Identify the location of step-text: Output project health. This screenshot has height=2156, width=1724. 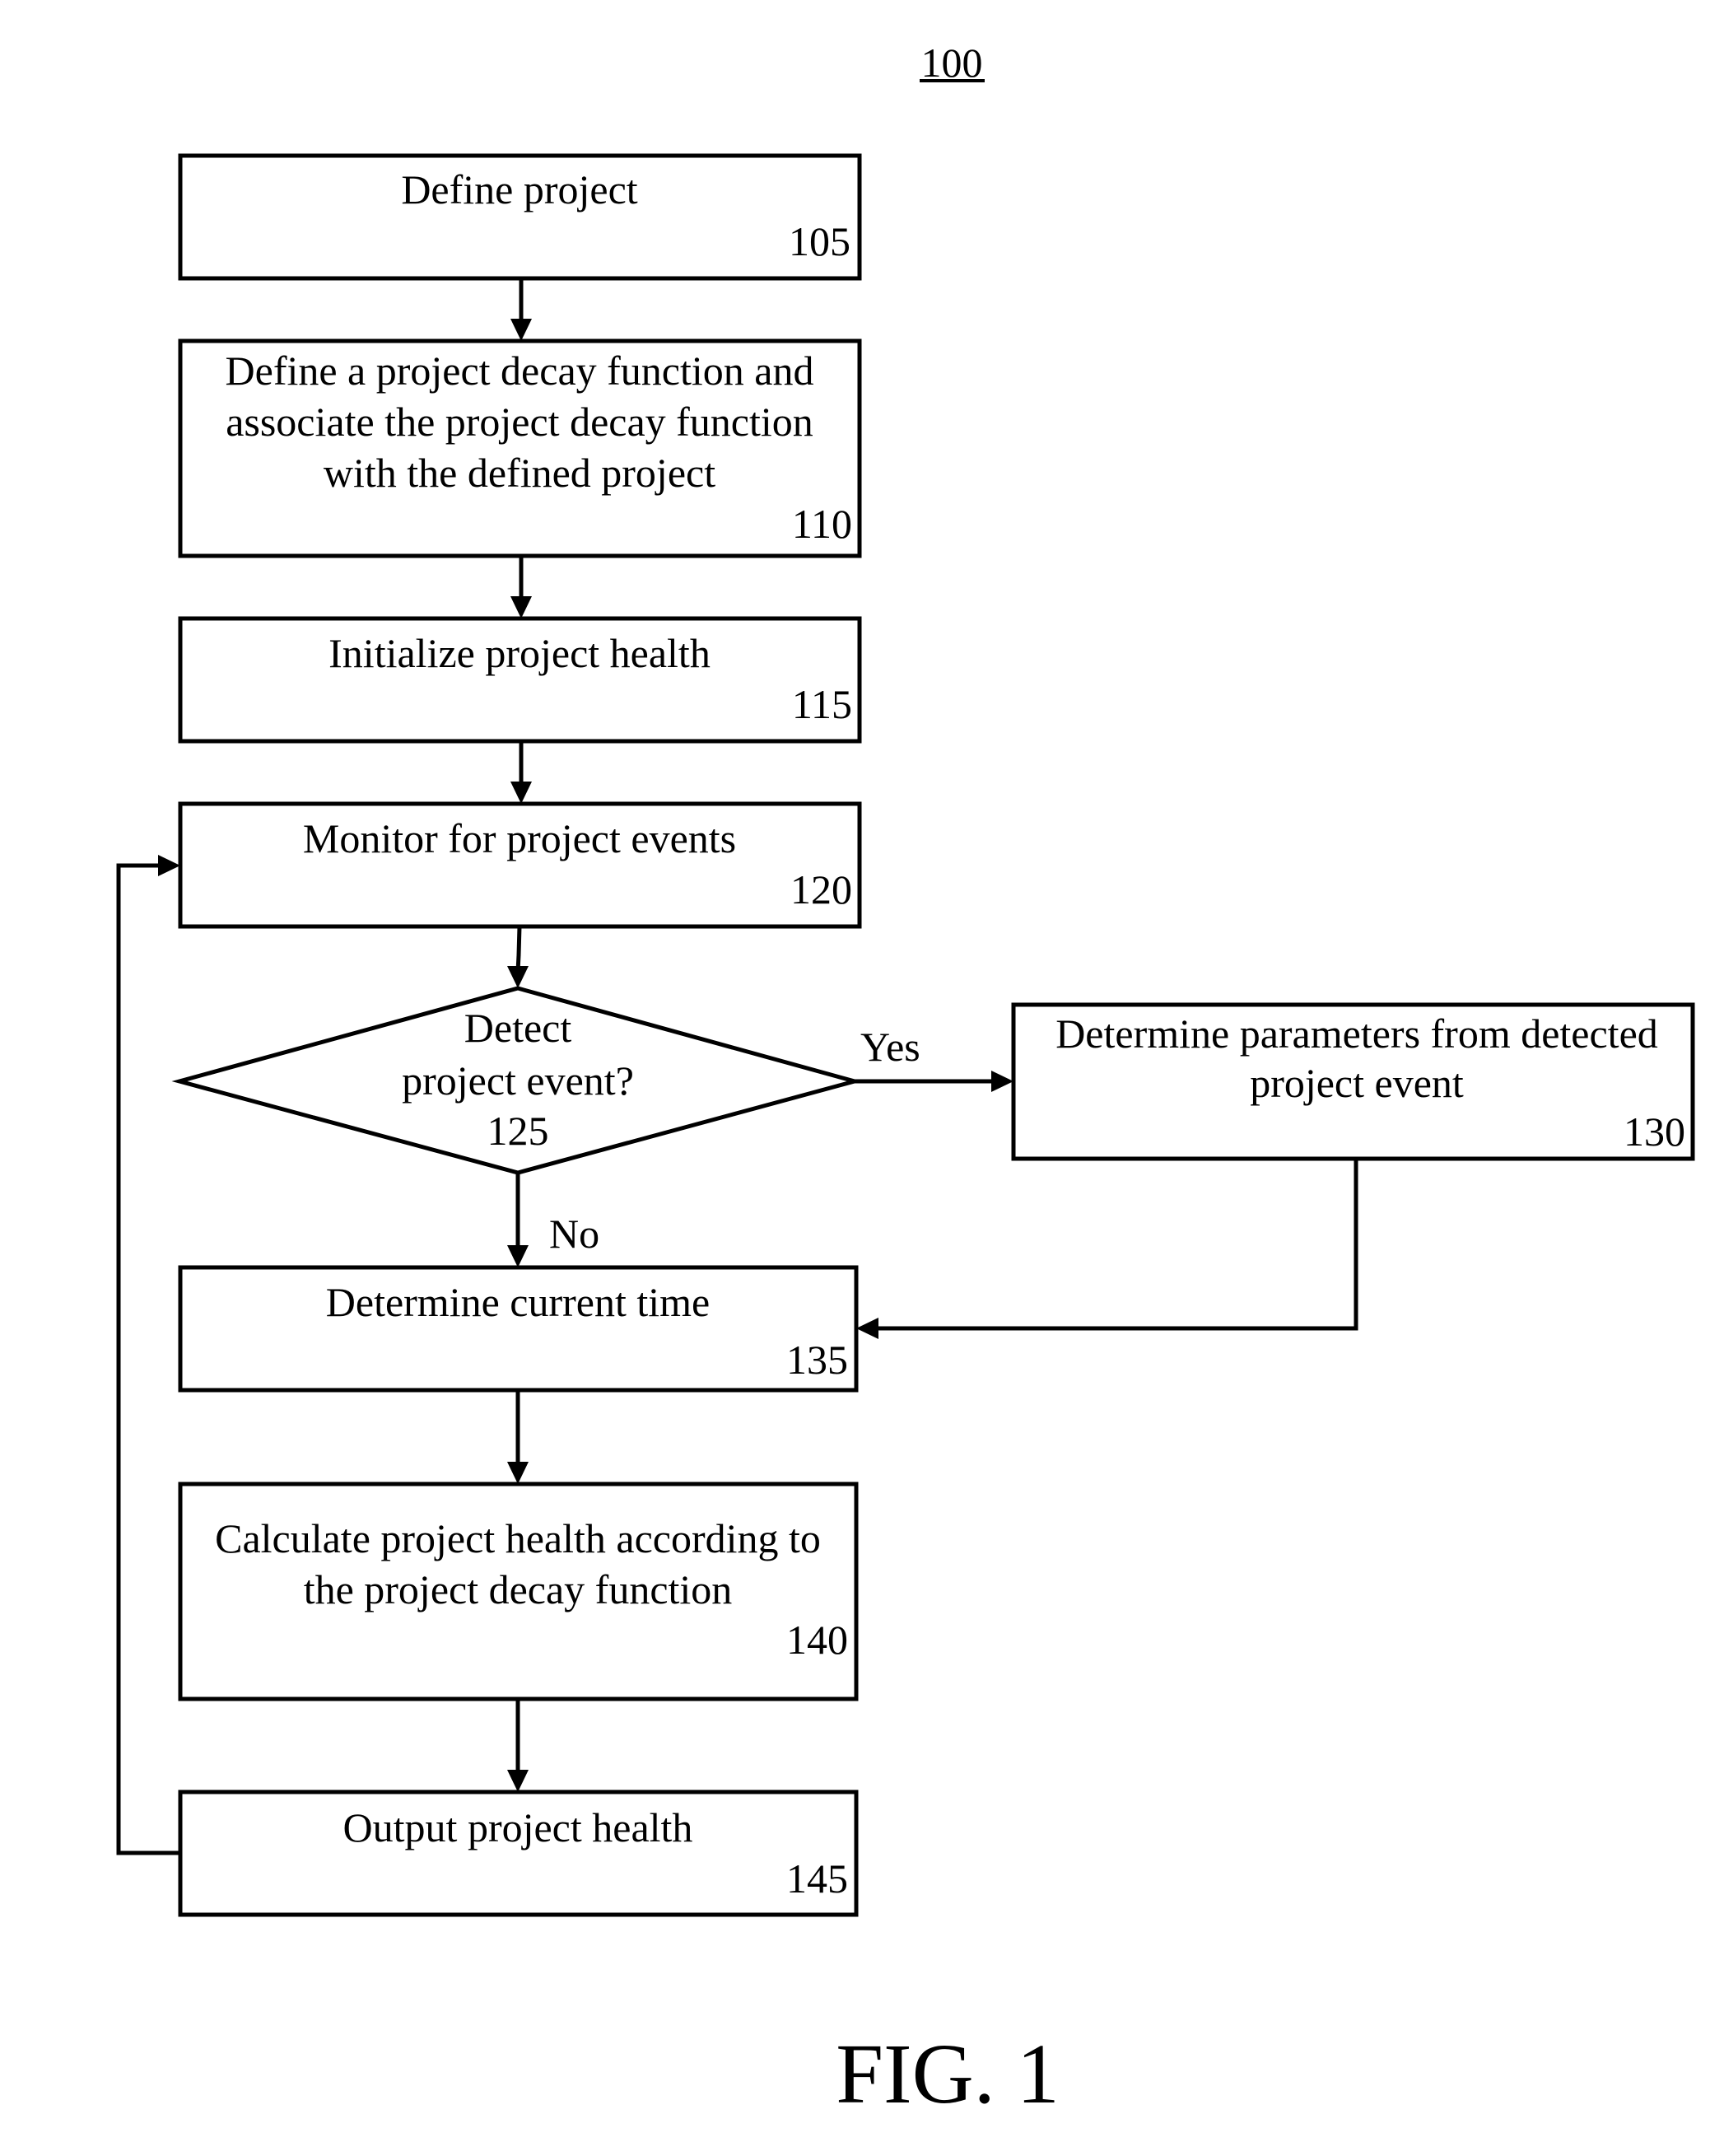
(518, 1827).